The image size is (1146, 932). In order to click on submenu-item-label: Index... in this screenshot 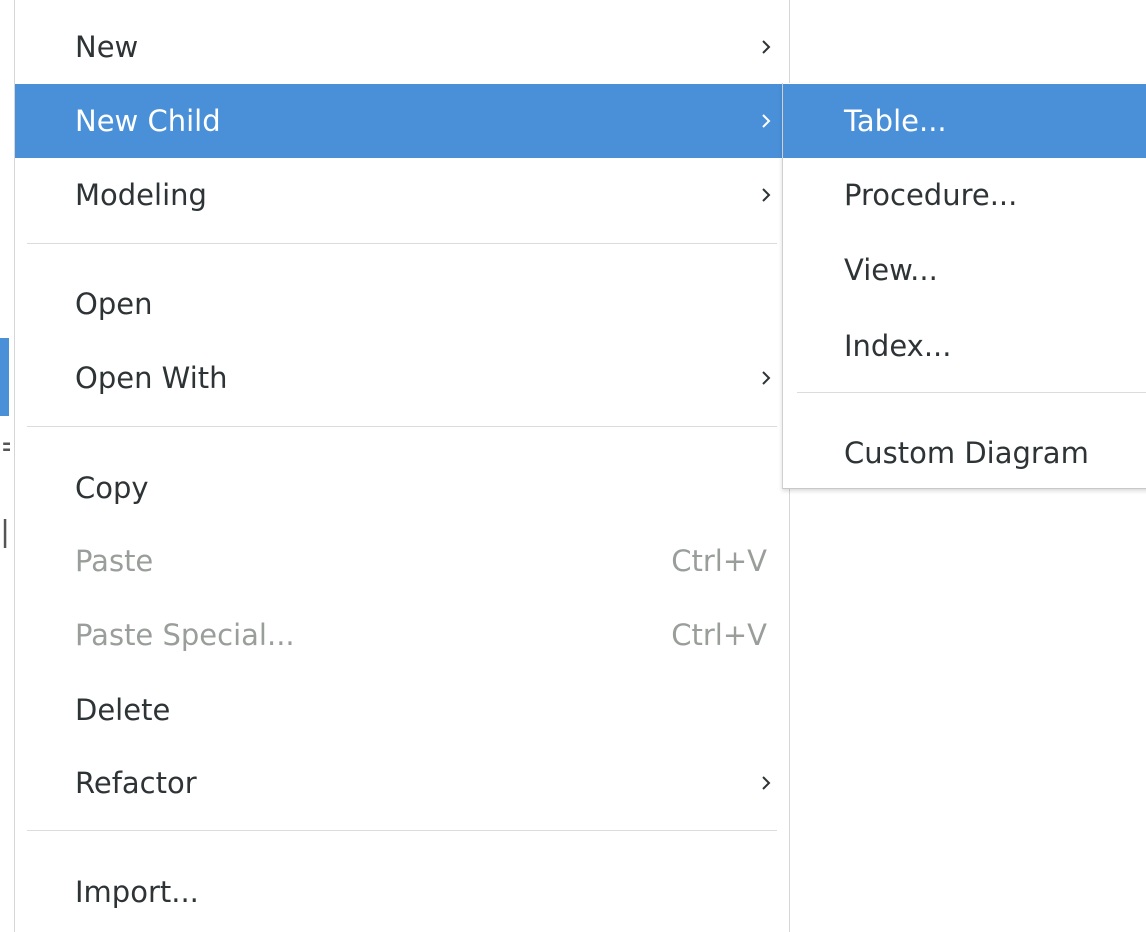, I will do `click(898, 346)`.